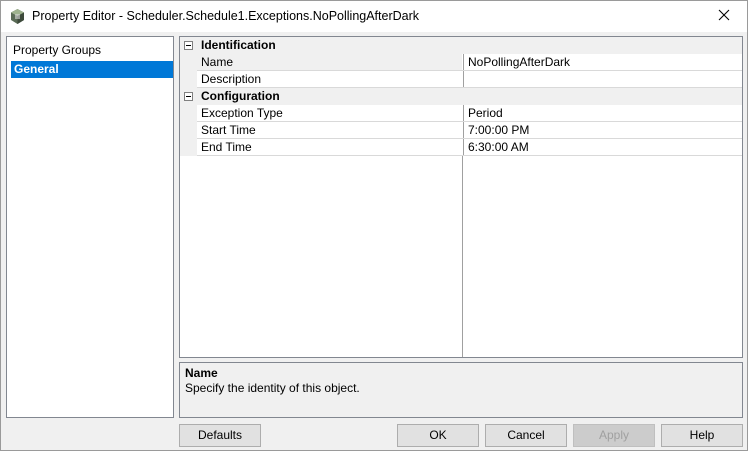 The width and height of the screenshot is (748, 451). Describe the element at coordinates (201, 373) in the screenshot. I see `help-title: Name` at that location.